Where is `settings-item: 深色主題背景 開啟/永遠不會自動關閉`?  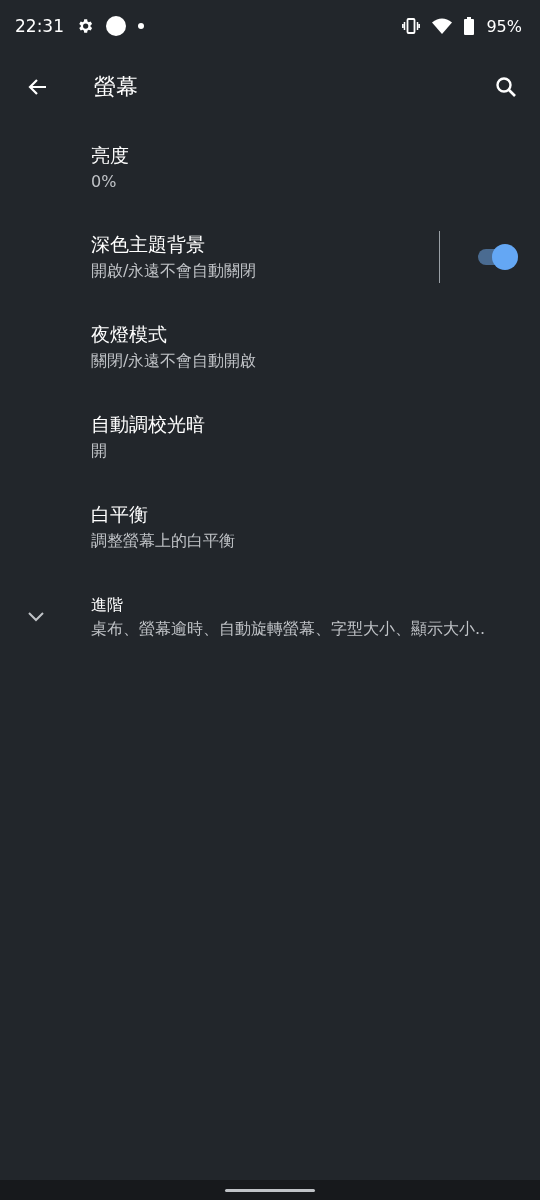 settings-item: 深色主題背景 開啟/永遠不會自動關閉 is located at coordinates (270, 257).